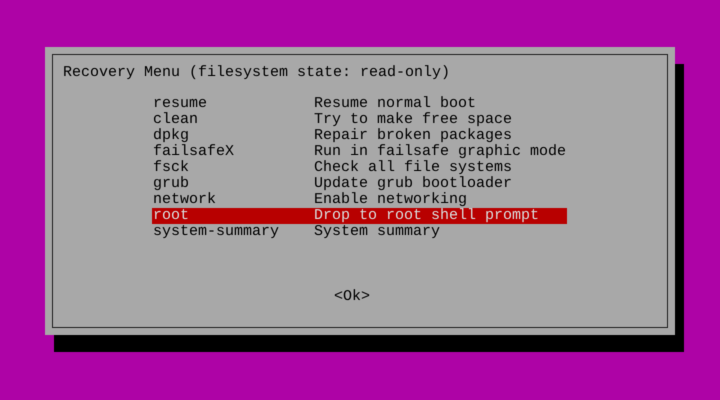 Image resolution: width=720 pixels, height=400 pixels. I want to click on menu-item: network Enable networking, so click(359, 200).